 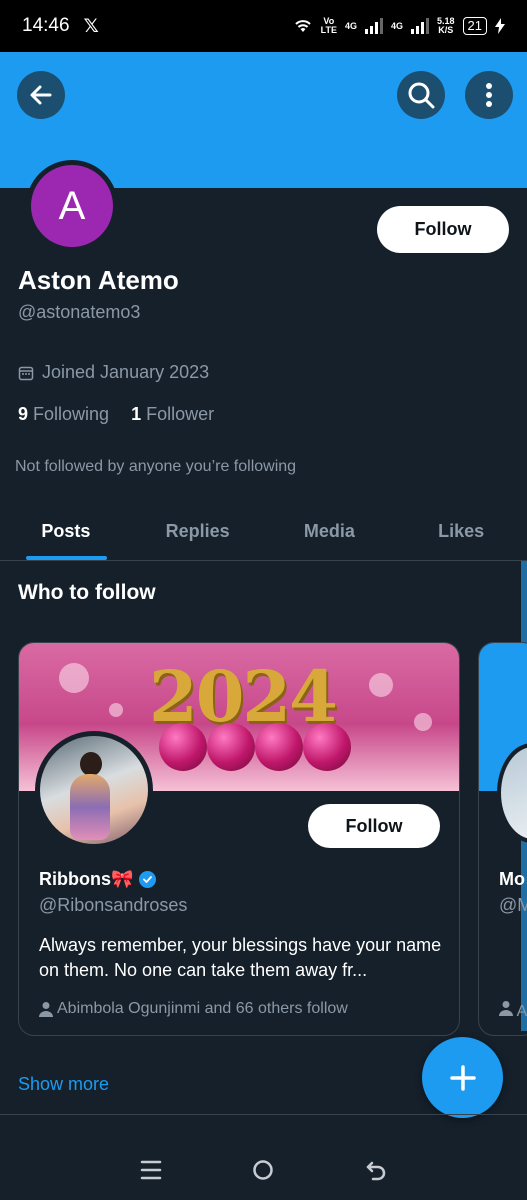 What do you see at coordinates (328, 30) in the screenshot?
I see `volte-bottom: LTE` at bounding box center [328, 30].